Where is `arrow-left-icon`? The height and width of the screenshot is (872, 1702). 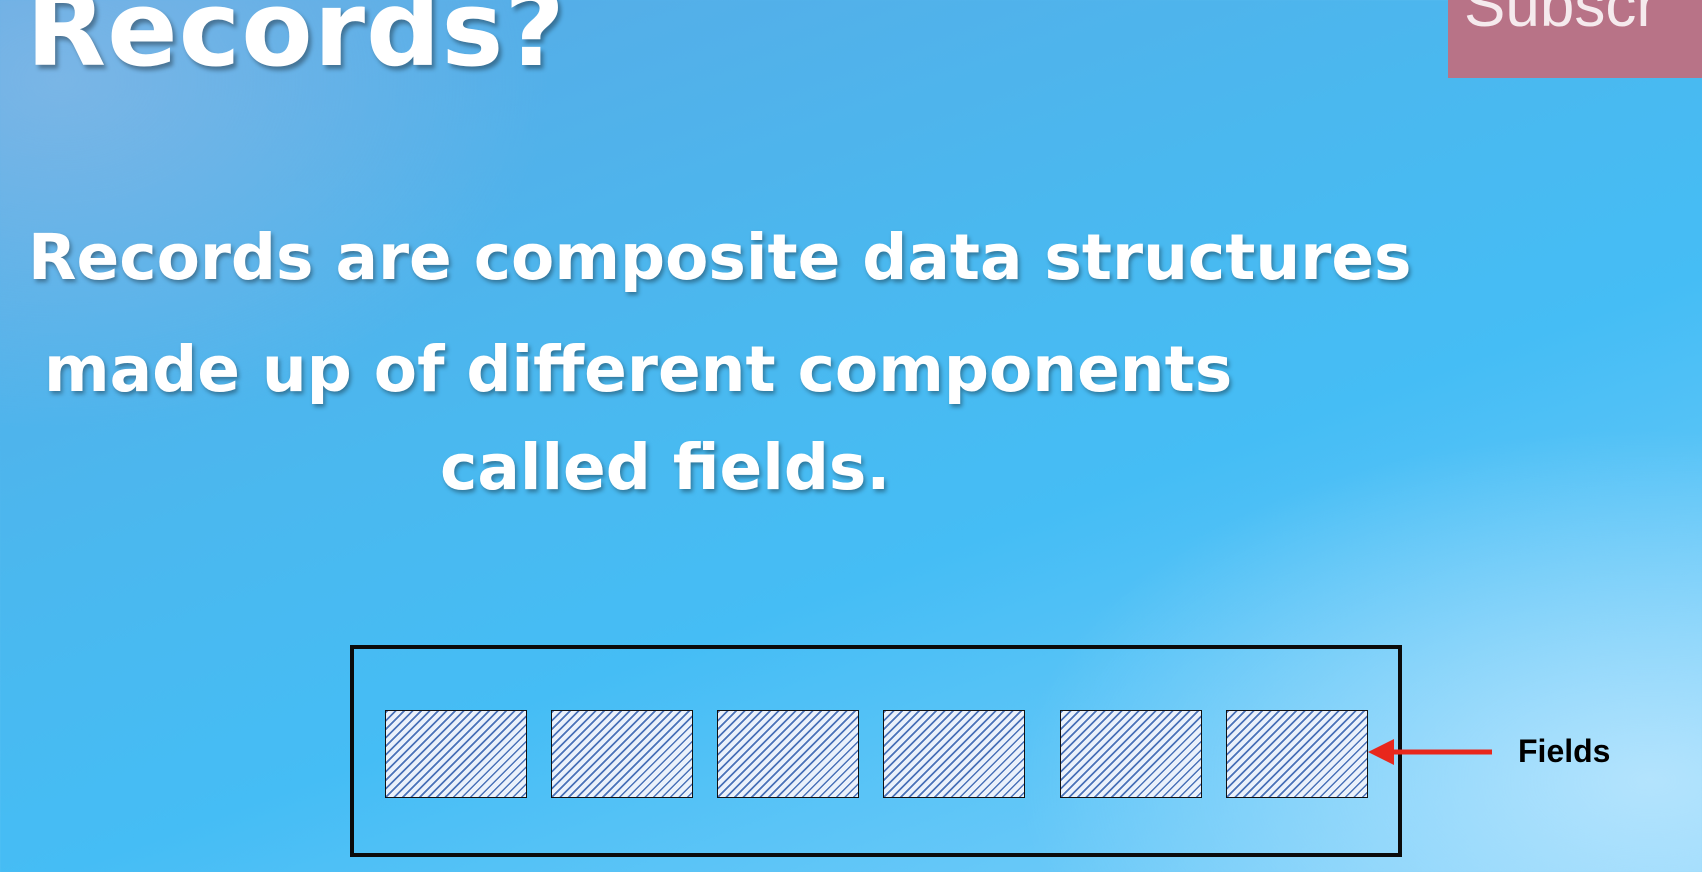
arrow-left-icon is located at coordinates (1430, 752).